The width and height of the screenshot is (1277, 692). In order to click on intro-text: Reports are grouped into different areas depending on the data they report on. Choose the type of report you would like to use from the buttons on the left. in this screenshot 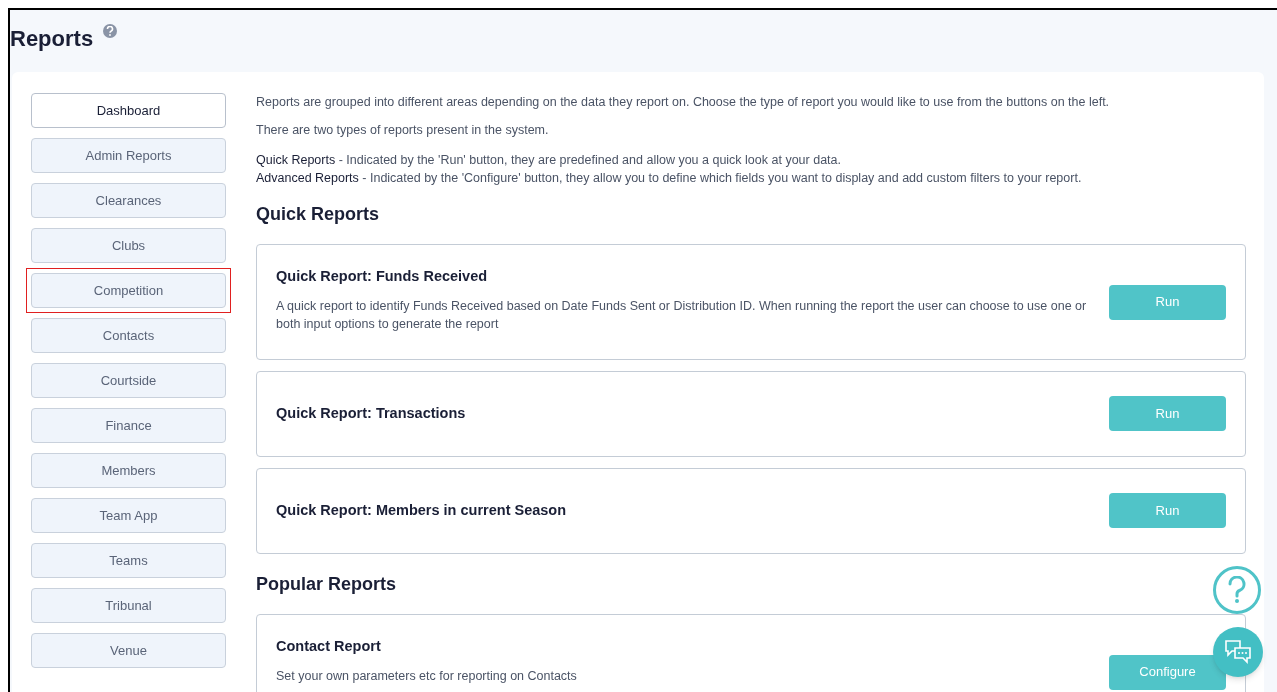, I will do `click(683, 102)`.